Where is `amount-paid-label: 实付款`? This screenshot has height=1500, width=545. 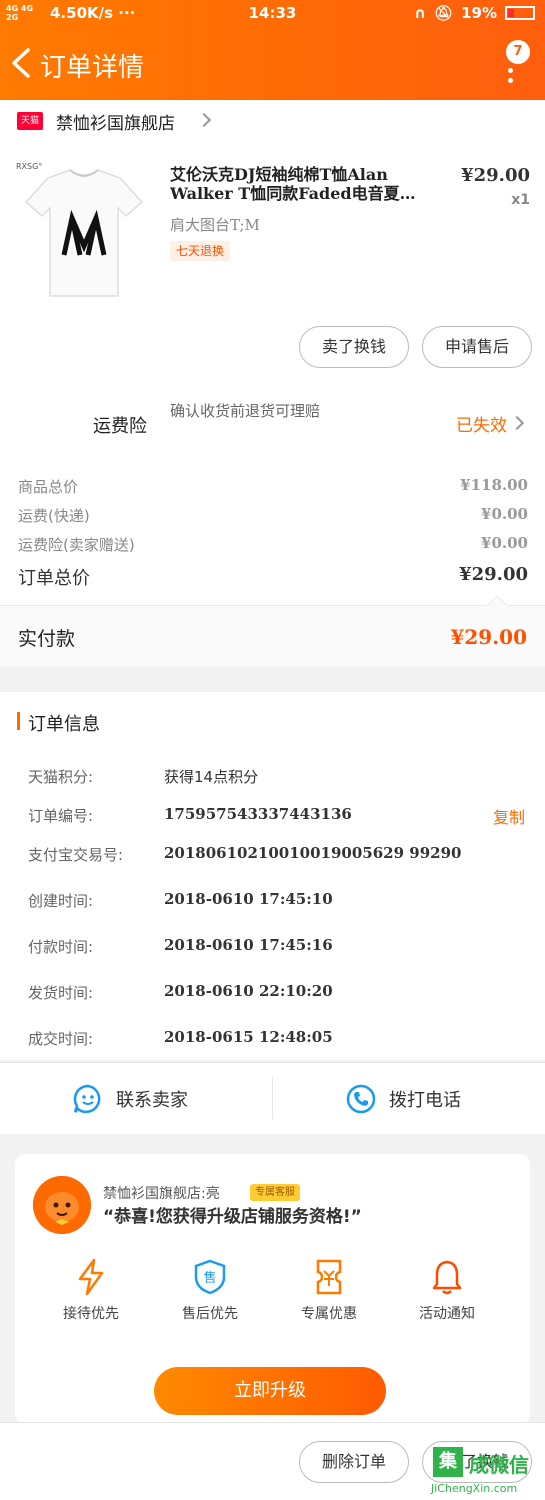 amount-paid-label: 实付款 is located at coordinates (47, 639).